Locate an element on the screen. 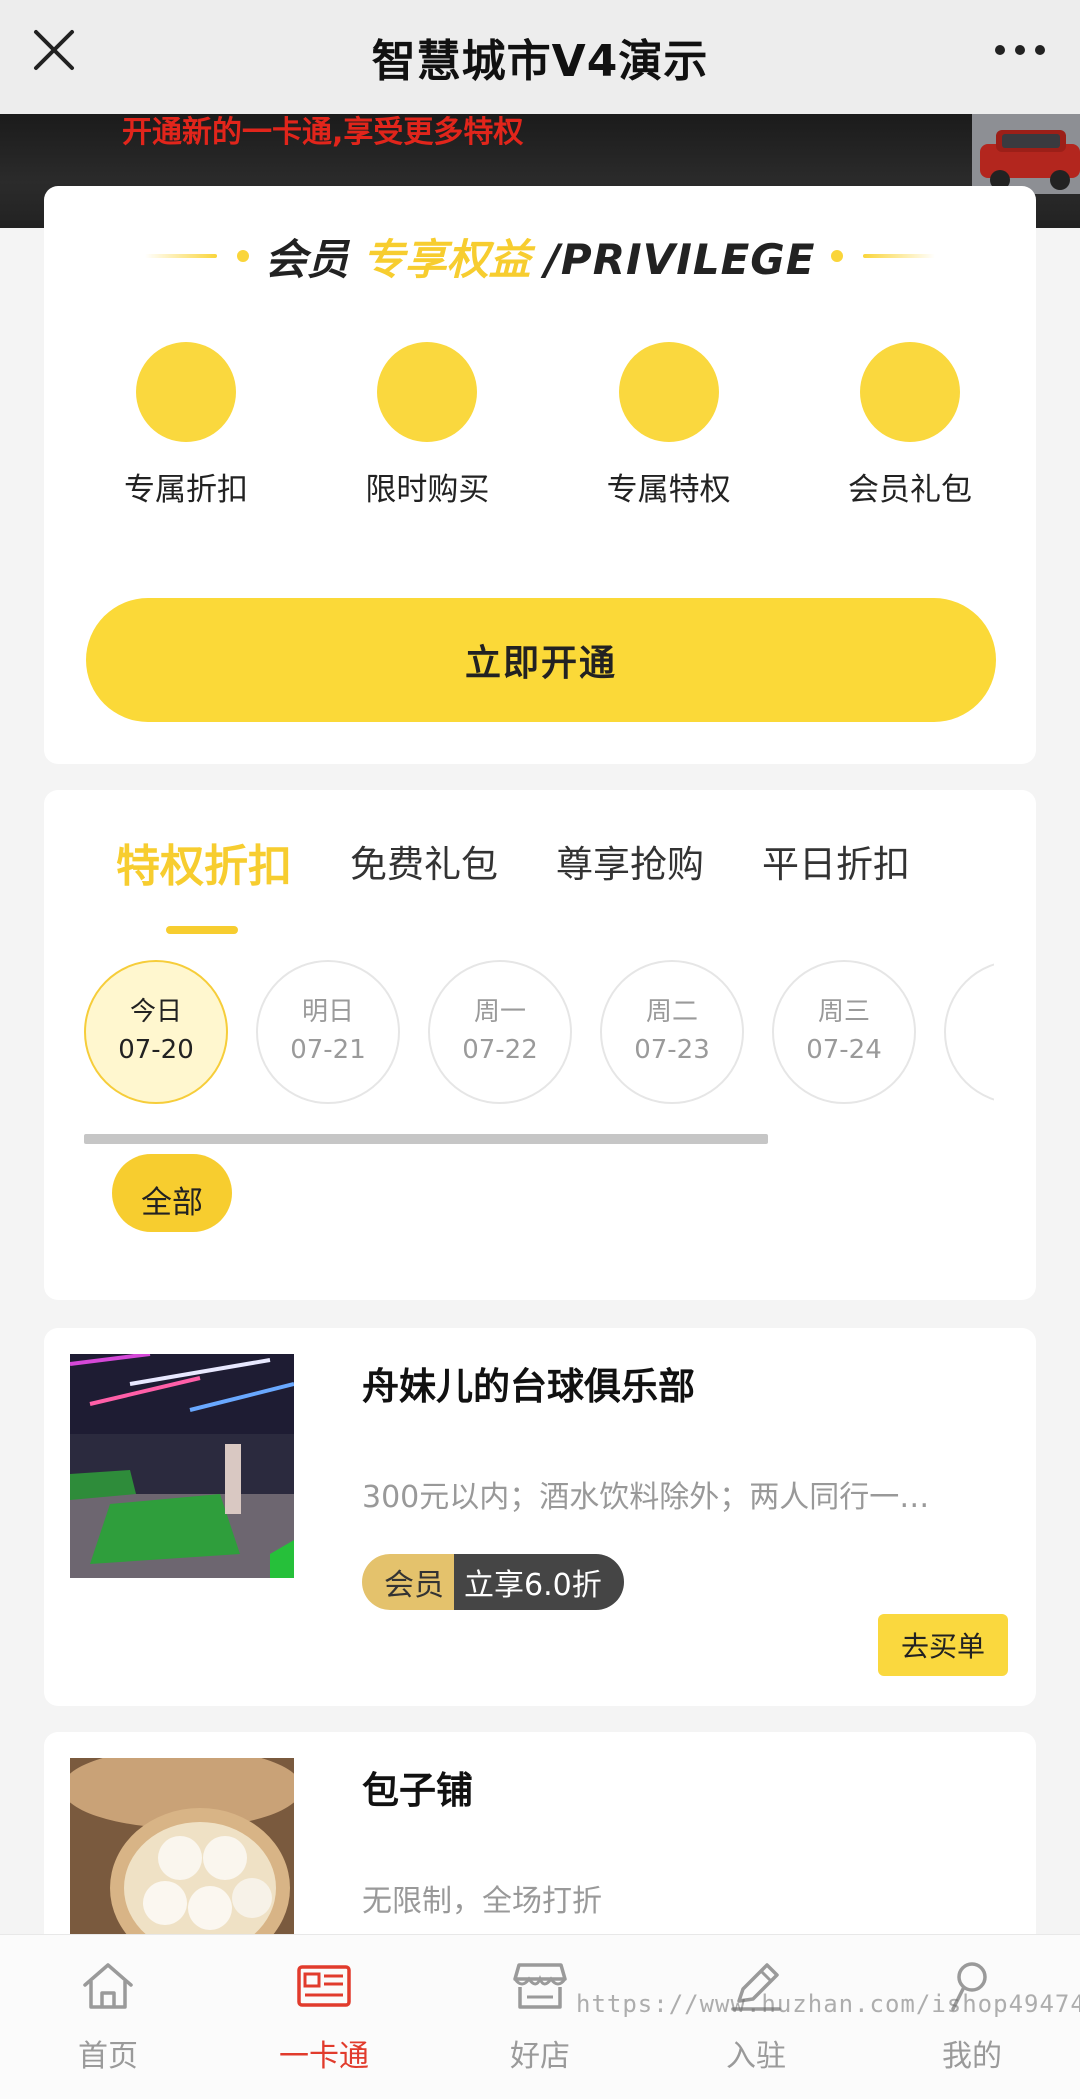  benefit-label: 专属特权 is located at coordinates (668, 490).